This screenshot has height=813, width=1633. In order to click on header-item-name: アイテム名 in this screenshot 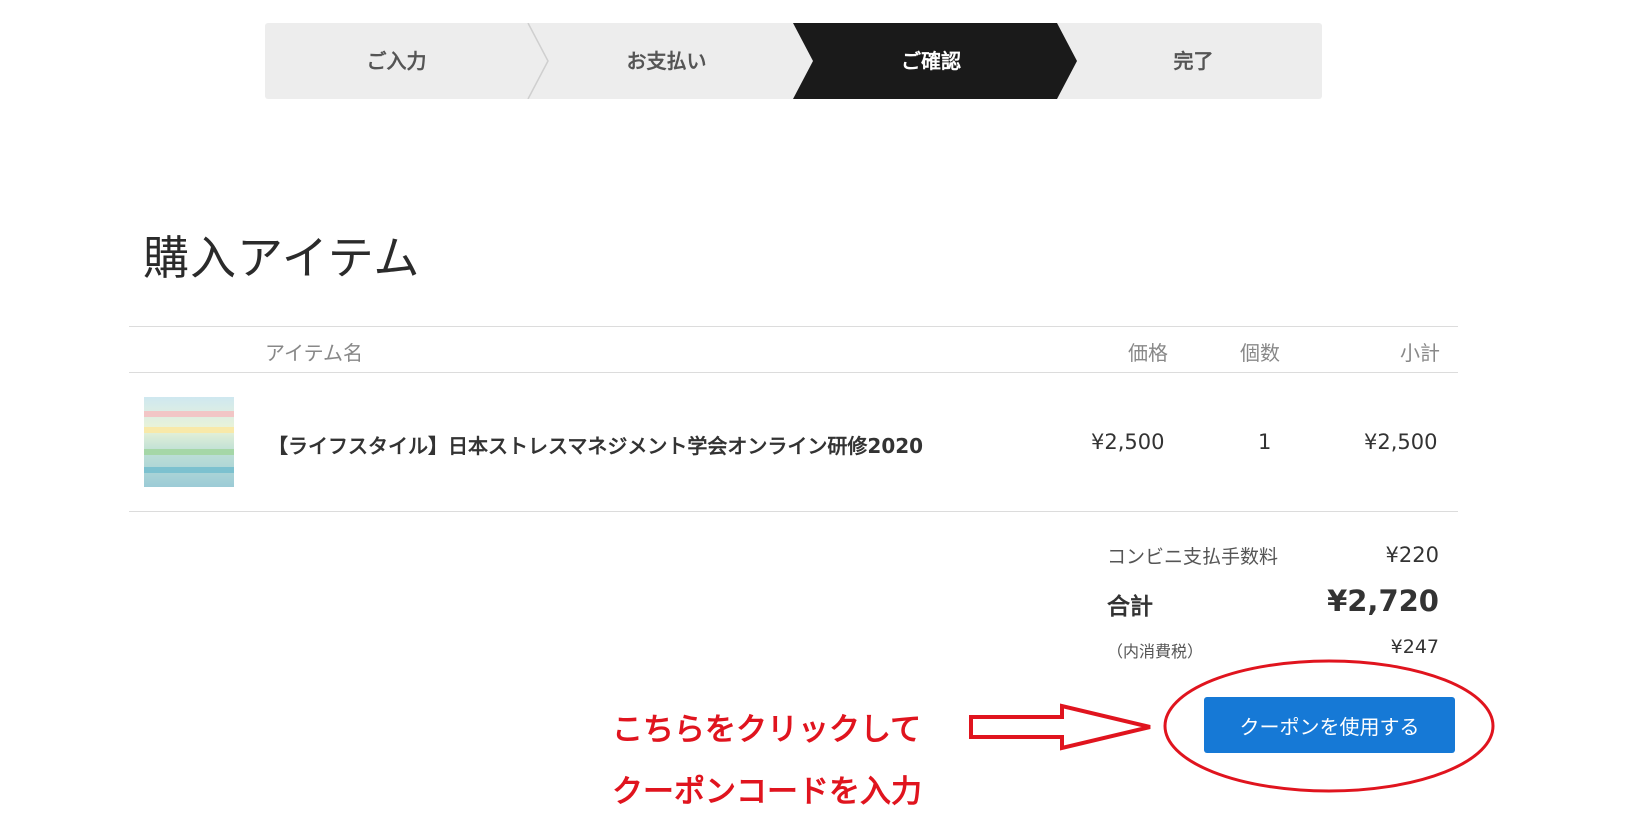, I will do `click(314, 353)`.